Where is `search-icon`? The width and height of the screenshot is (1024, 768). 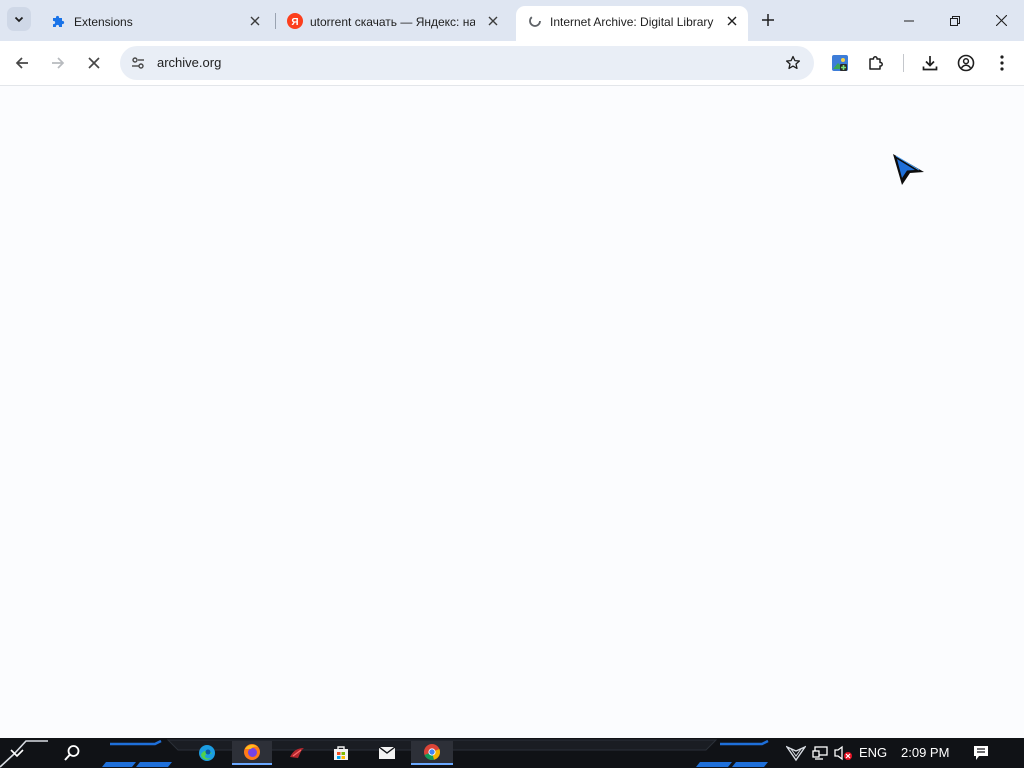 search-icon is located at coordinates (72, 753).